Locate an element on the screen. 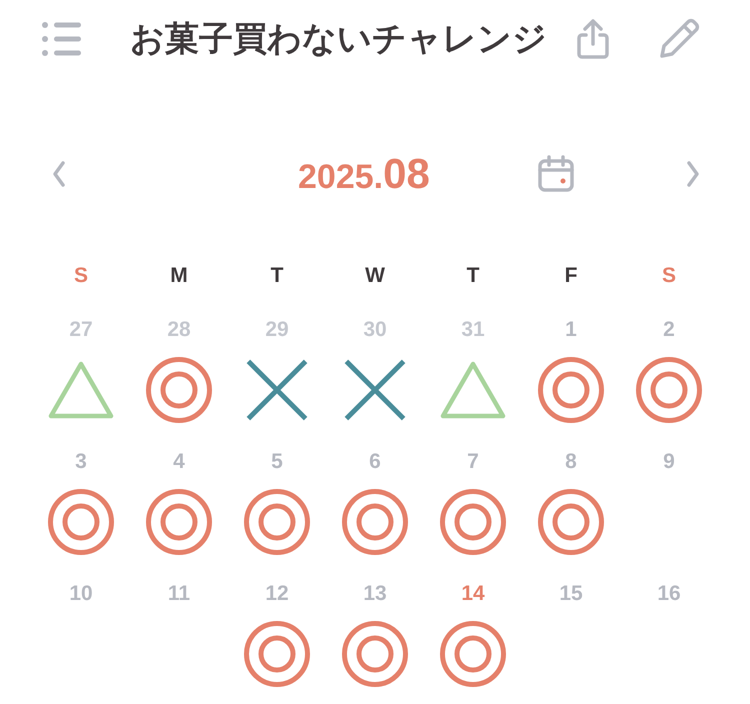 Image resolution: width=750 pixels, height=704 pixels. list-icon is located at coordinates (62, 39).